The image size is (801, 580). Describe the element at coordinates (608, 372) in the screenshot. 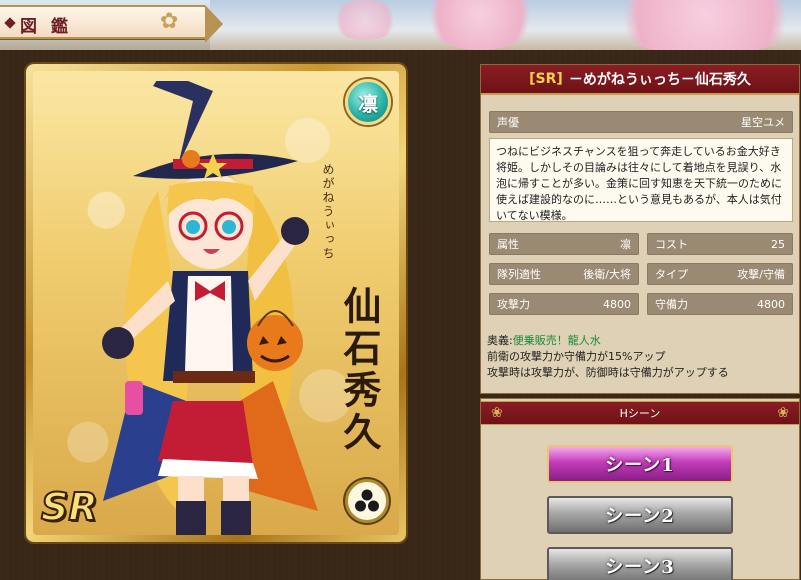

I see `skill-effect-line: 攻撃時は攻撃力が、防御時は守備力がアップする` at that location.